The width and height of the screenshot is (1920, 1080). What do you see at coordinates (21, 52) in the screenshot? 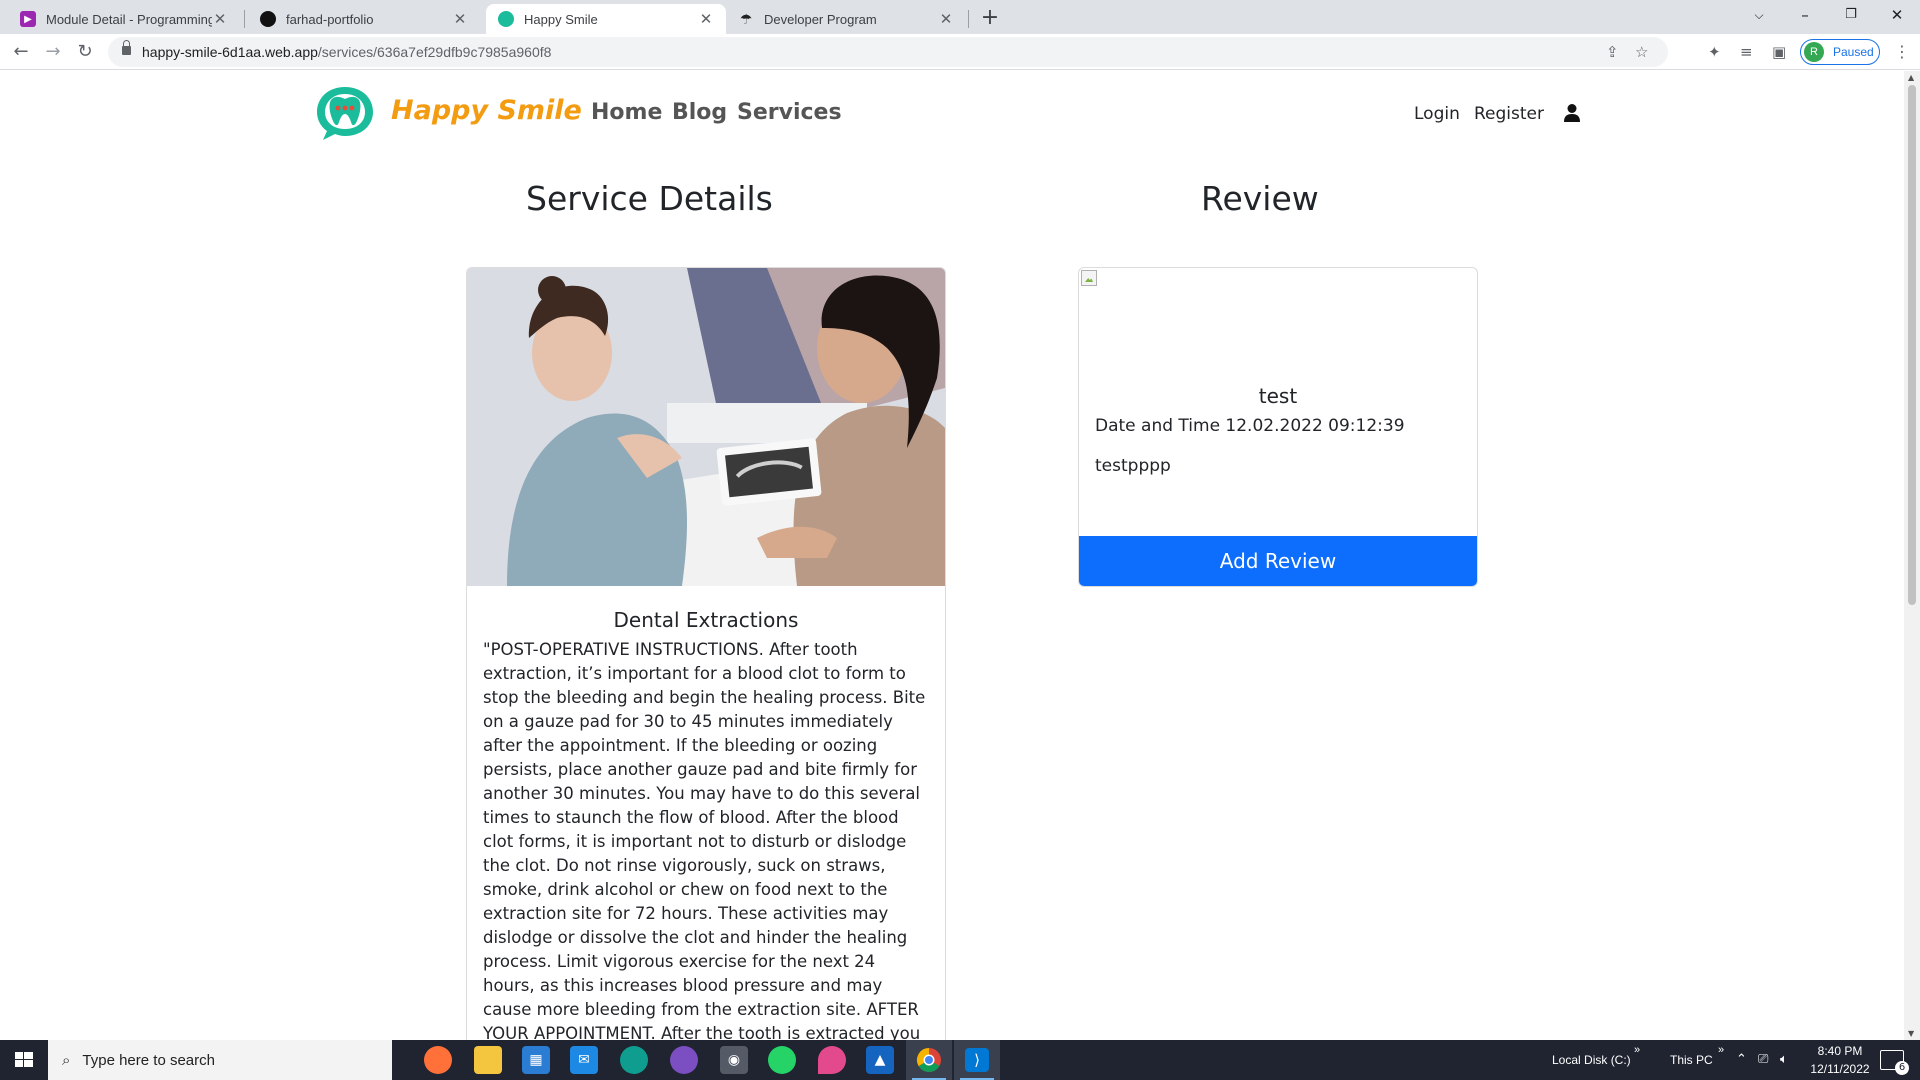
I see `back-arrow-icon: ←` at bounding box center [21, 52].